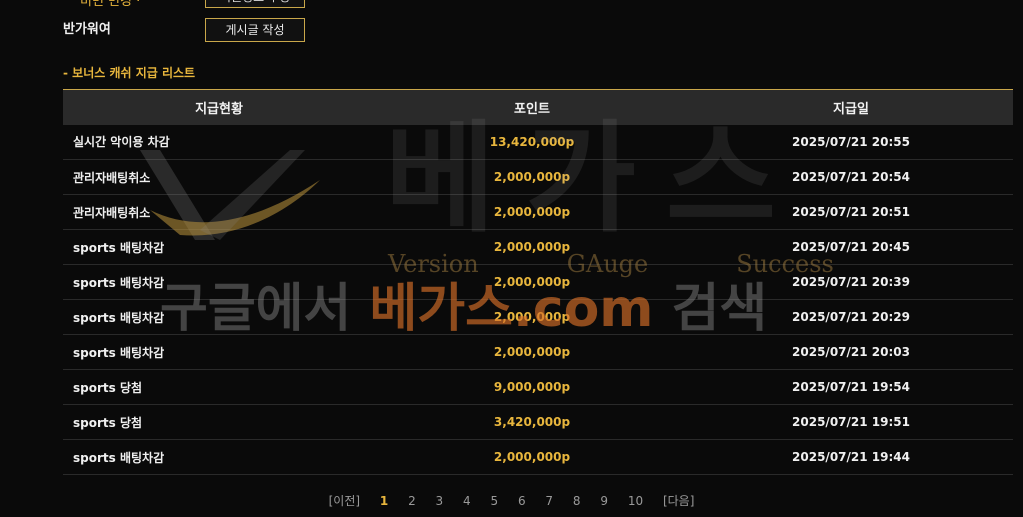 The width and height of the screenshot is (1023, 517). What do you see at coordinates (851, 142) in the screenshot?
I see `cell-date: 2025/07/21 20:55` at bounding box center [851, 142].